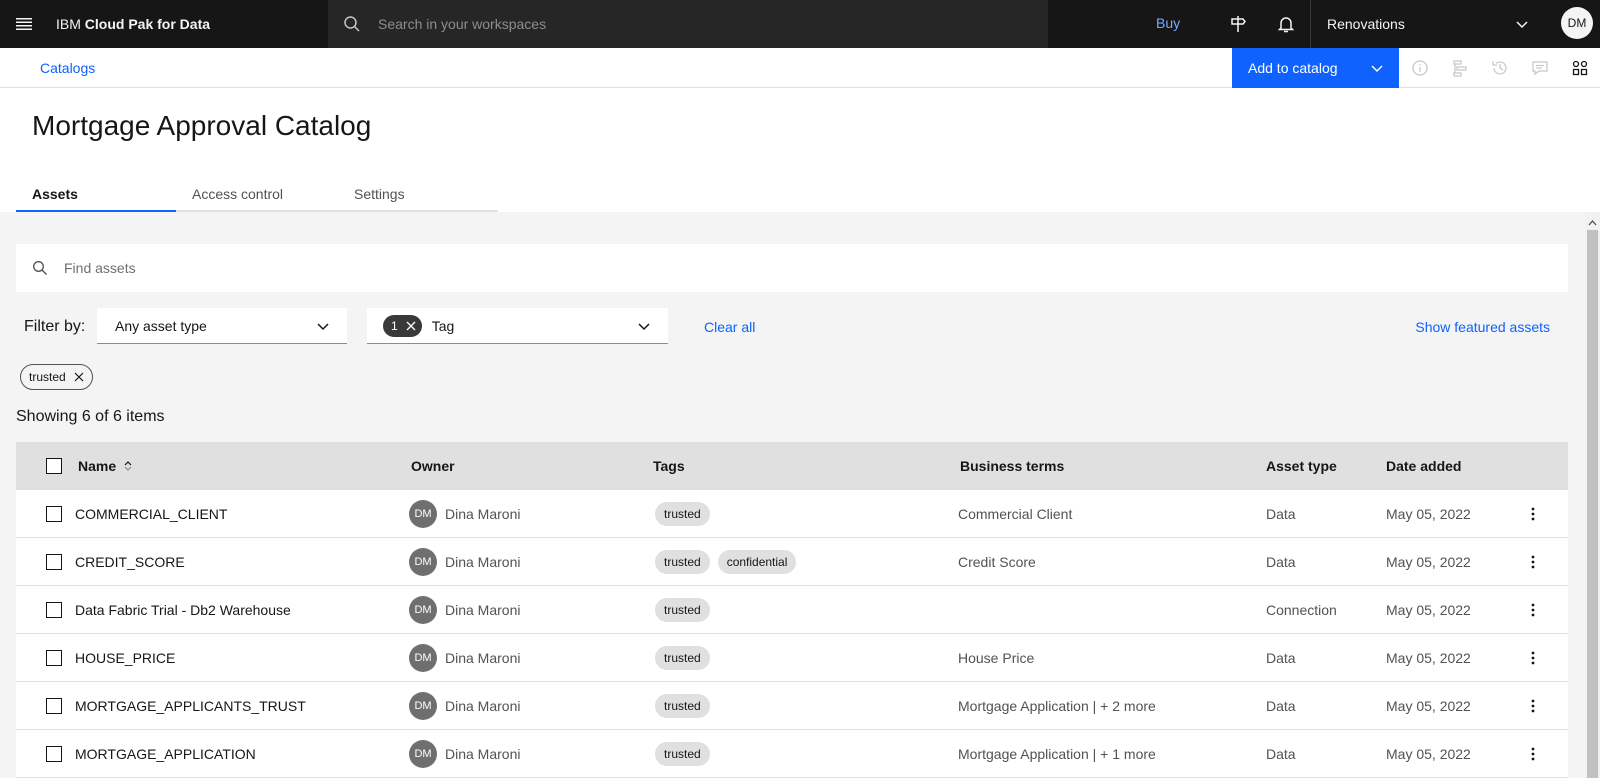 The height and width of the screenshot is (778, 1600). What do you see at coordinates (433, 466) in the screenshot?
I see `column-header-owner: Owner` at bounding box center [433, 466].